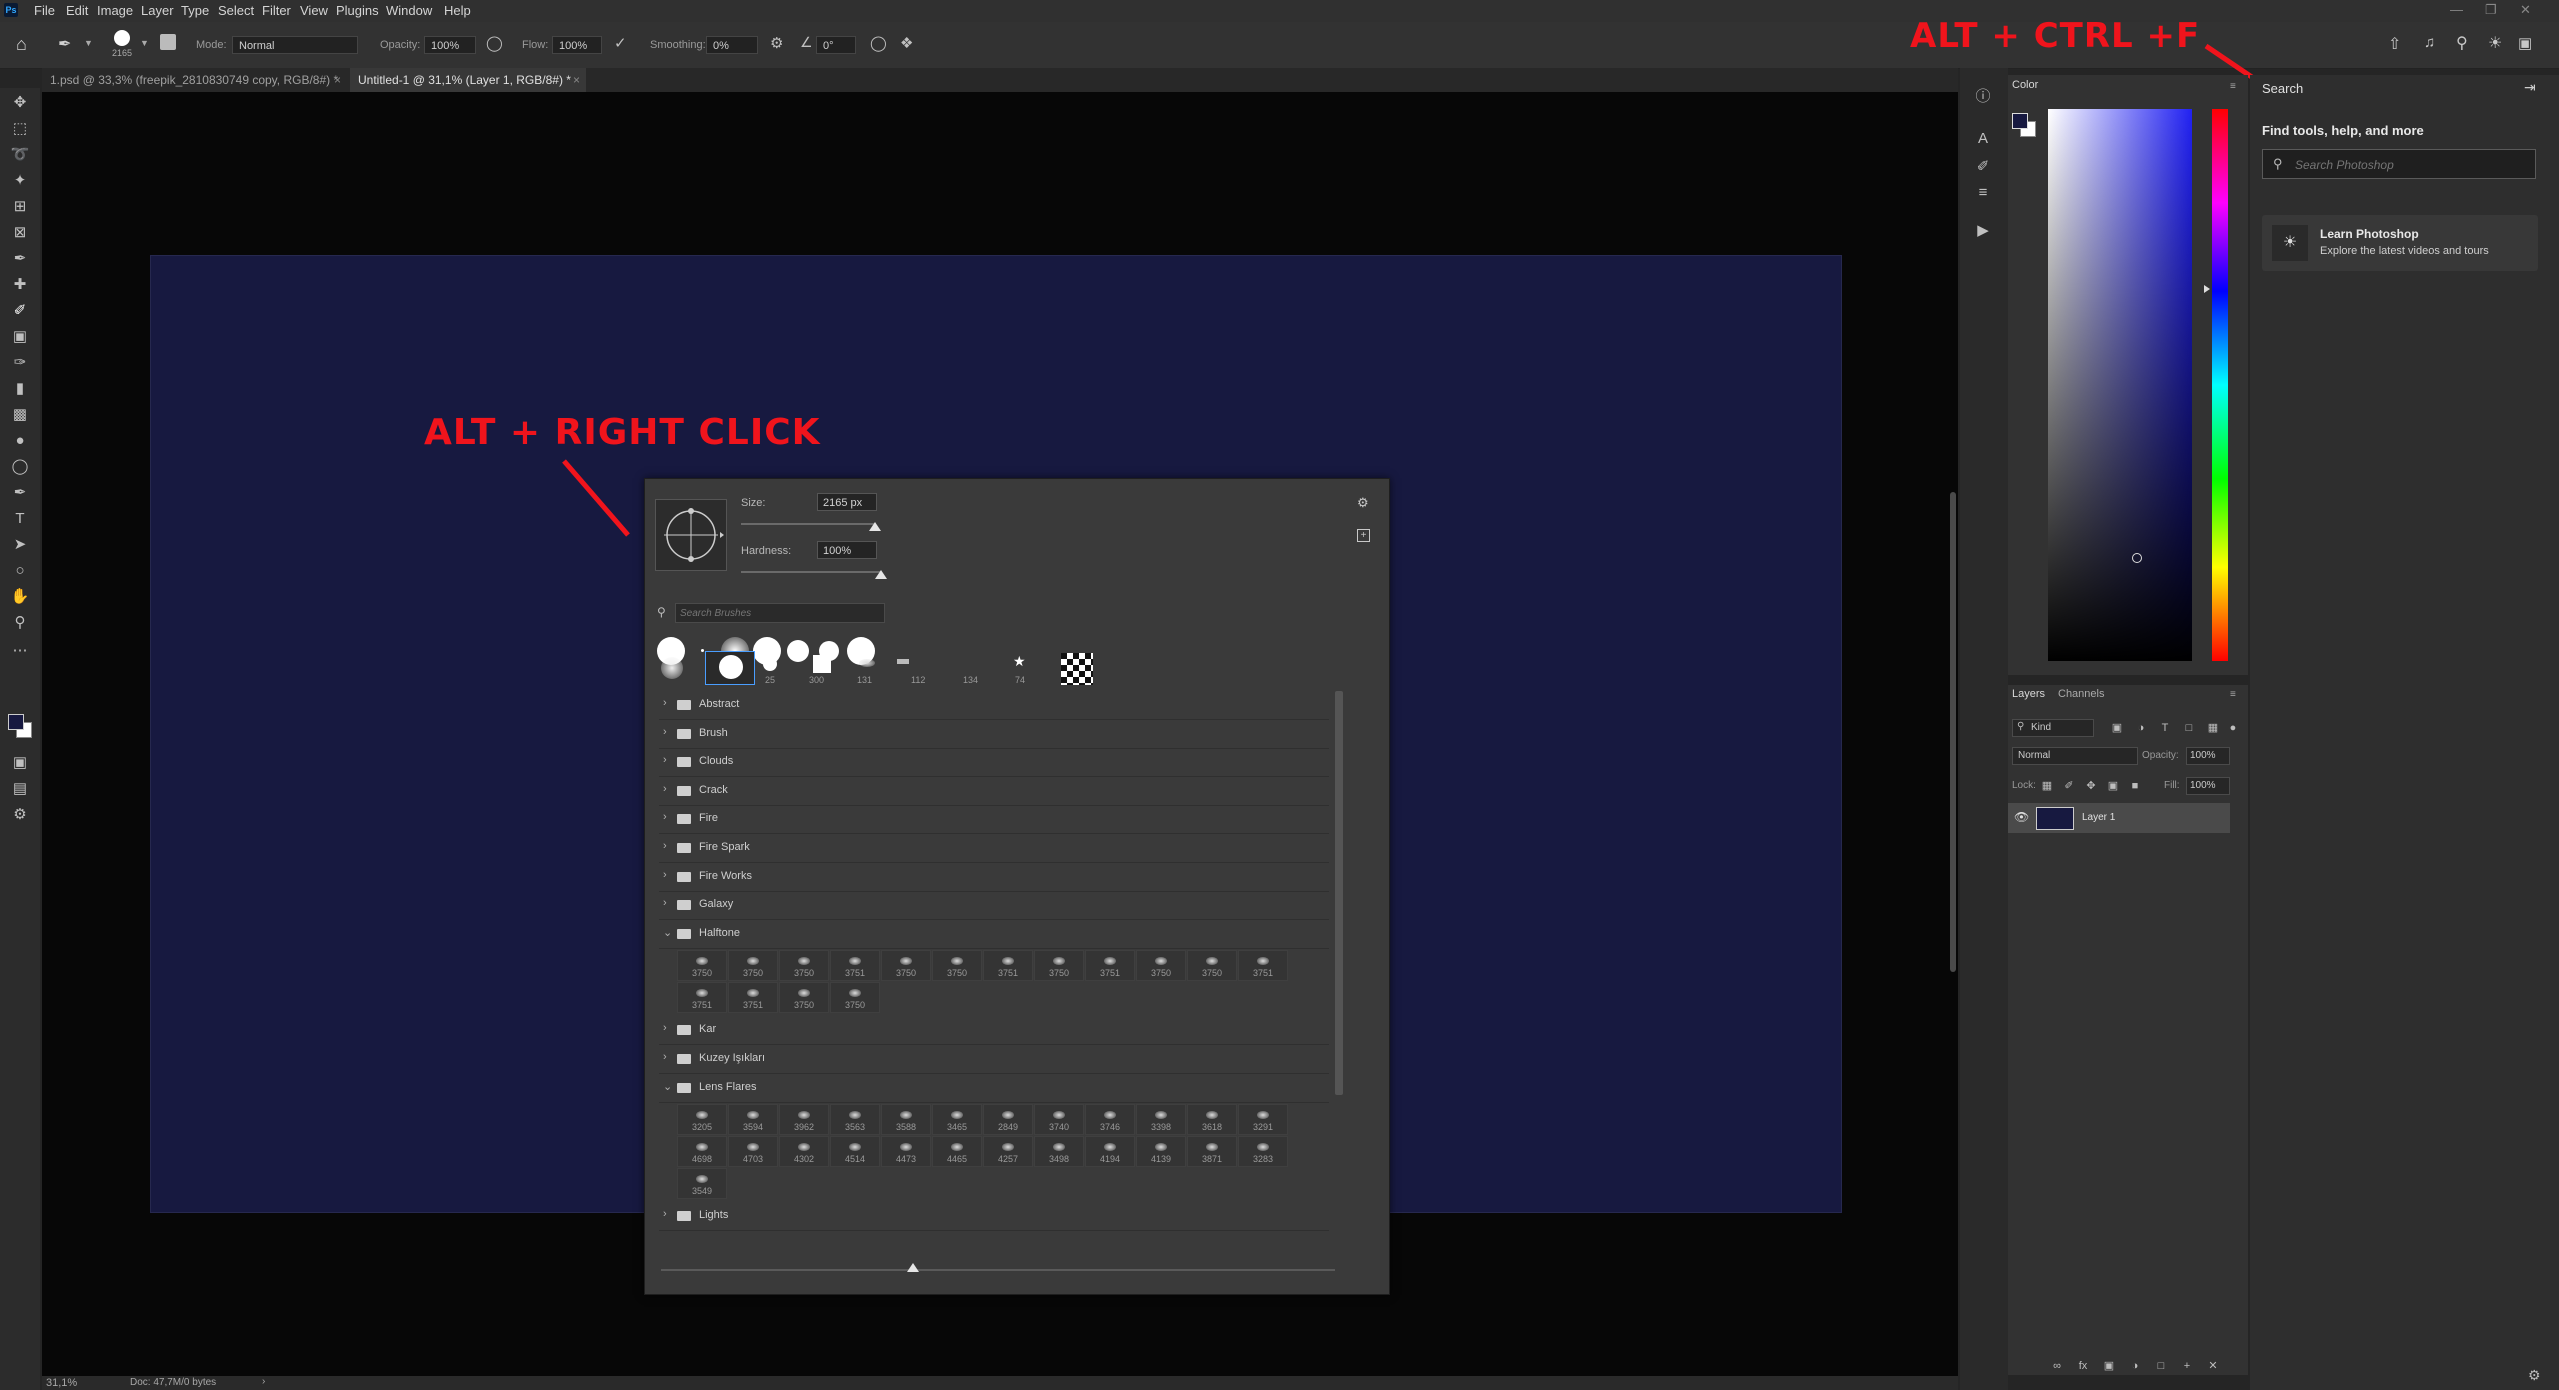 Image resolution: width=2559 pixels, height=1390 pixels. Describe the element at coordinates (20, 363) in the screenshot. I see `history-brush-tool-icon: ✑` at that location.